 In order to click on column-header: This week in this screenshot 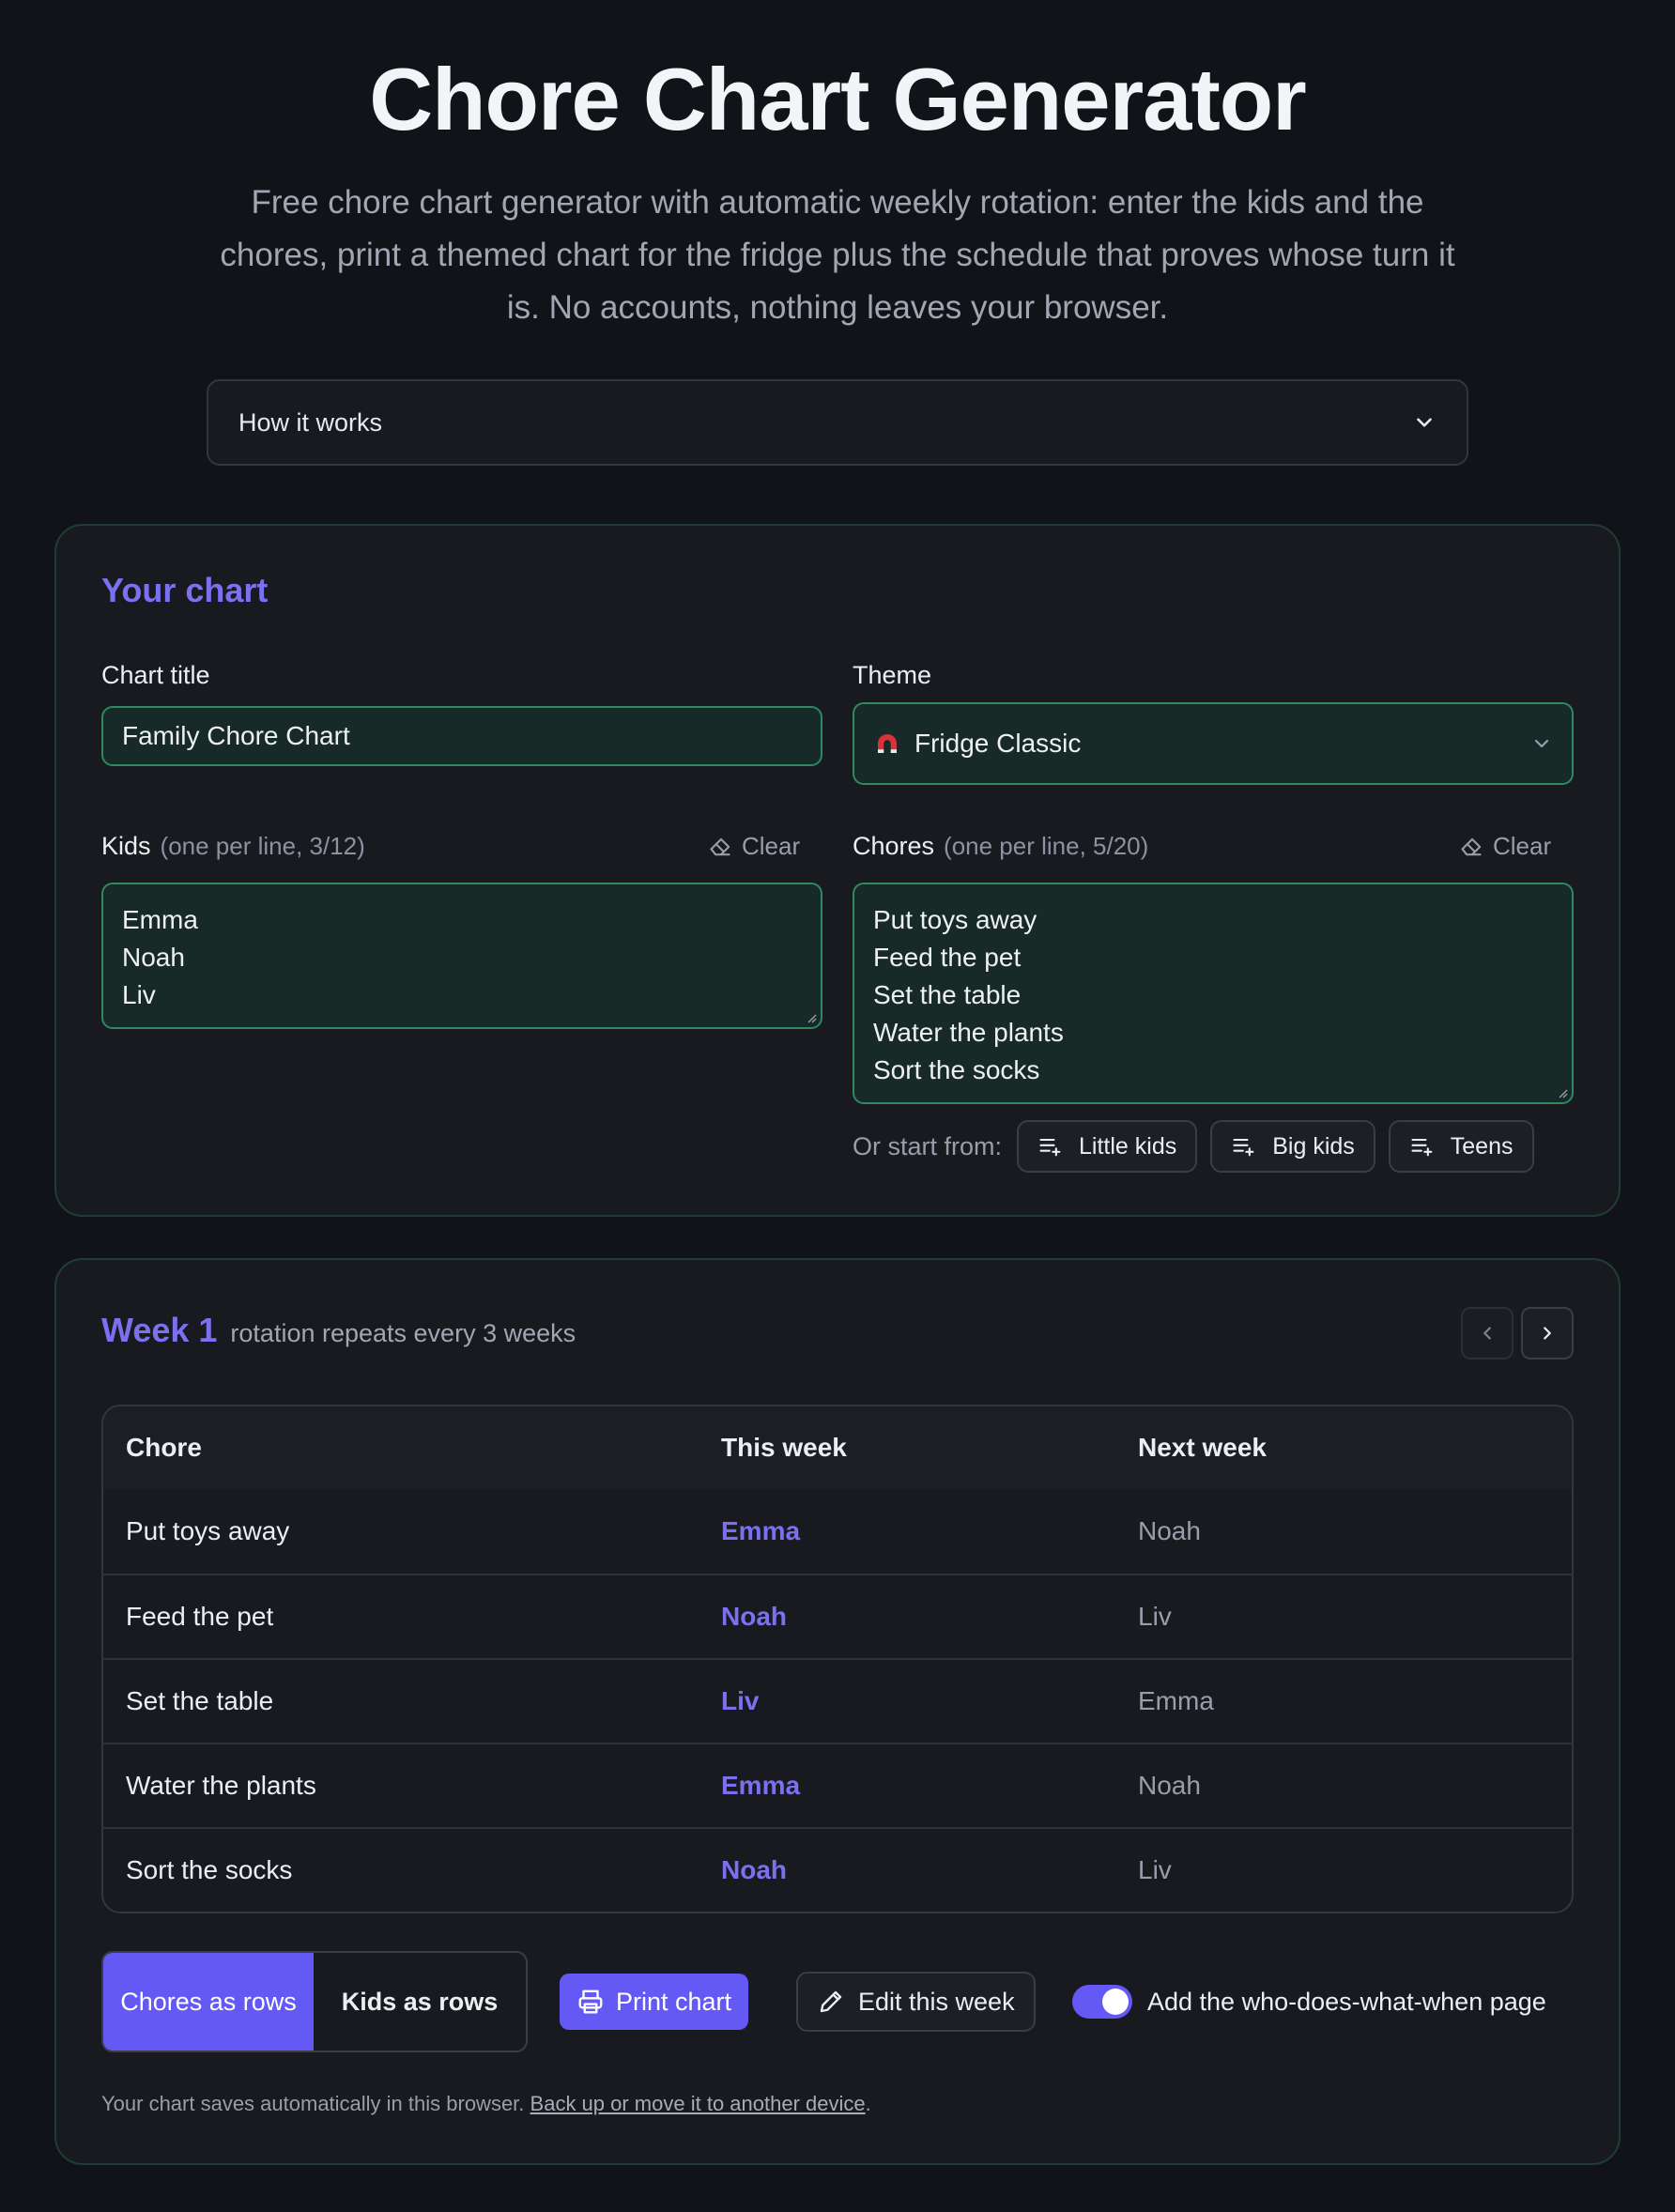, I will do `click(784, 1447)`.